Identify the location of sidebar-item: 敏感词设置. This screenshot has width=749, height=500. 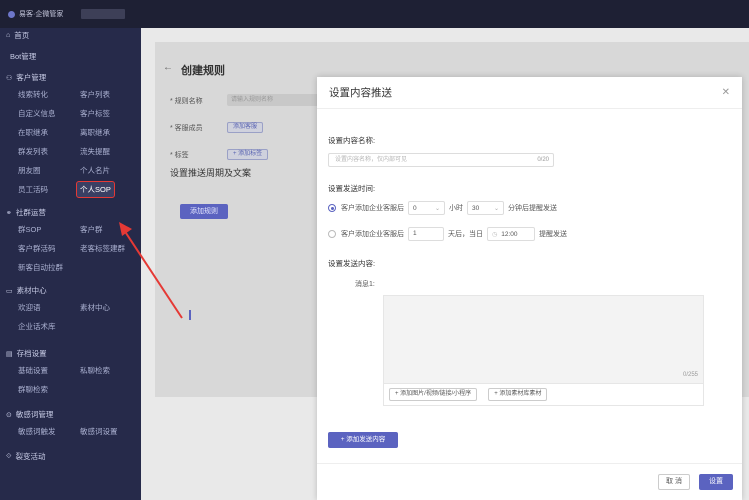
(105, 431).